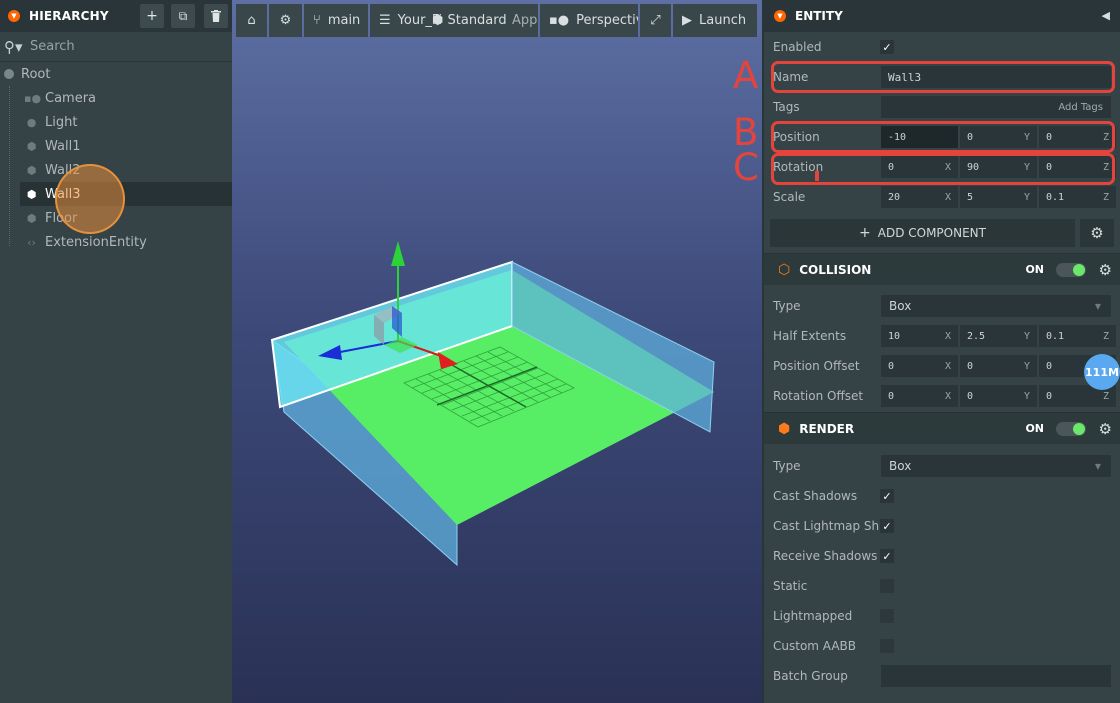  Describe the element at coordinates (746, 75) in the screenshot. I see `annotation-letter-a: A` at that location.